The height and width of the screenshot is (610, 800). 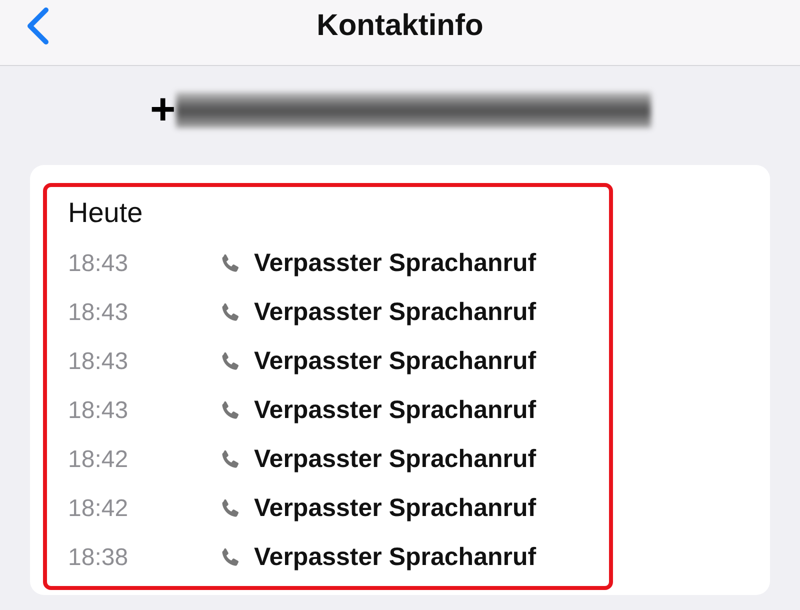 What do you see at coordinates (163, 110) in the screenshot?
I see `phone-prefix: +` at bounding box center [163, 110].